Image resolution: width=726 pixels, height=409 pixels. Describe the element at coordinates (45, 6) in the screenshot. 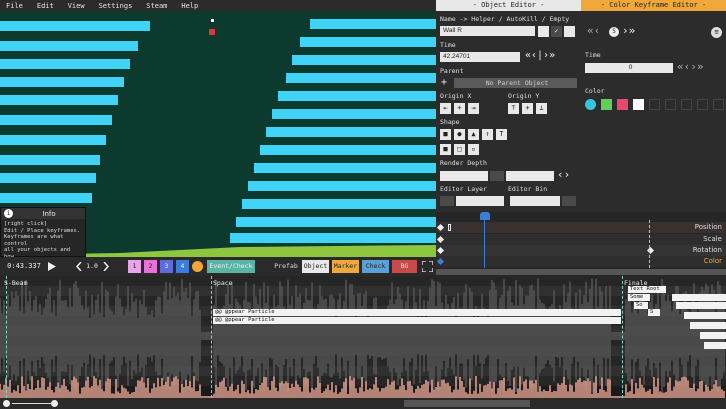

I see `menu-edit: Edit` at that location.